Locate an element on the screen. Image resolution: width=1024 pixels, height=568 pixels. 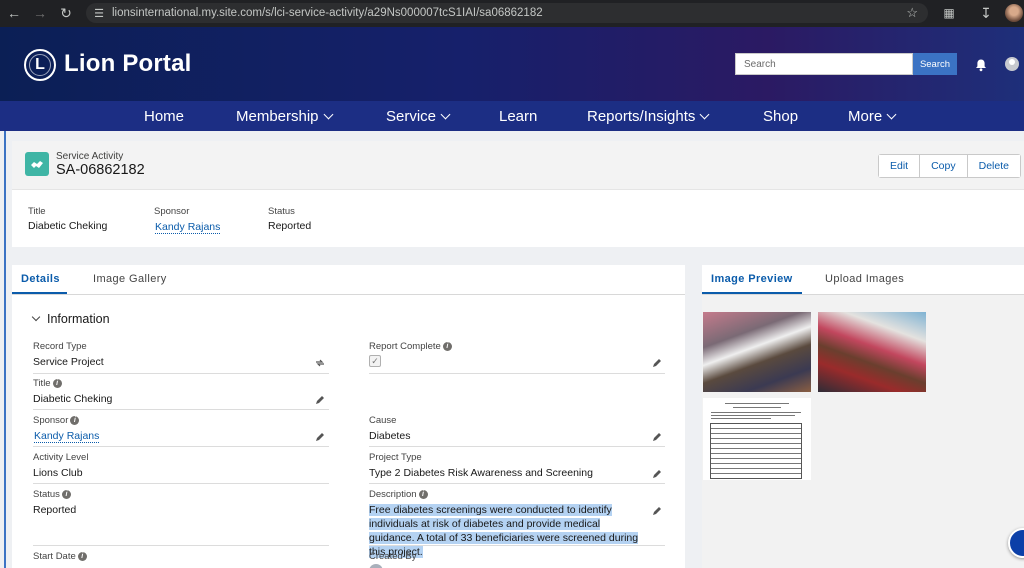
download-icon: ↧ is located at coordinates (986, 13).